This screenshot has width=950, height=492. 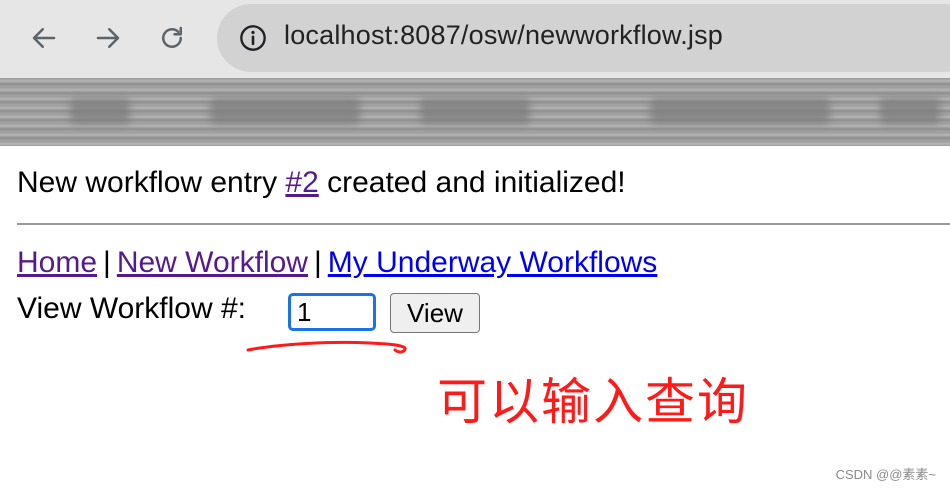 What do you see at coordinates (493, 262) in the screenshot?
I see `my-underway-workflows-link: My Underway Workflows` at bounding box center [493, 262].